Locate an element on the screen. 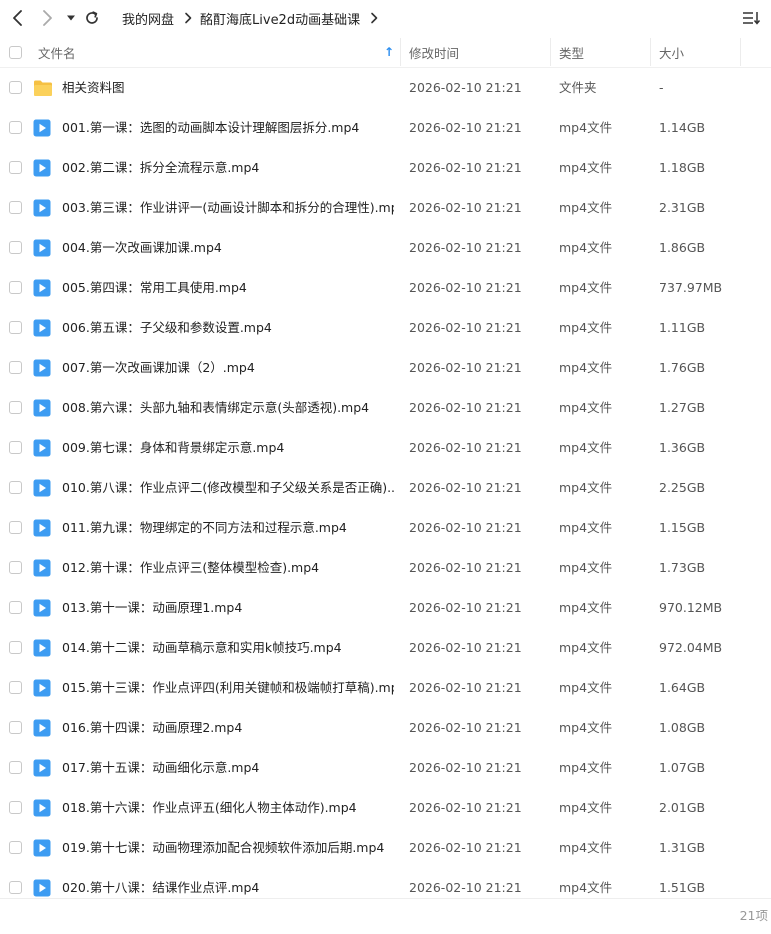 This screenshot has width=771, height=934. file-name: 016.第十四课：动画原理2.mp4 is located at coordinates (228, 728).